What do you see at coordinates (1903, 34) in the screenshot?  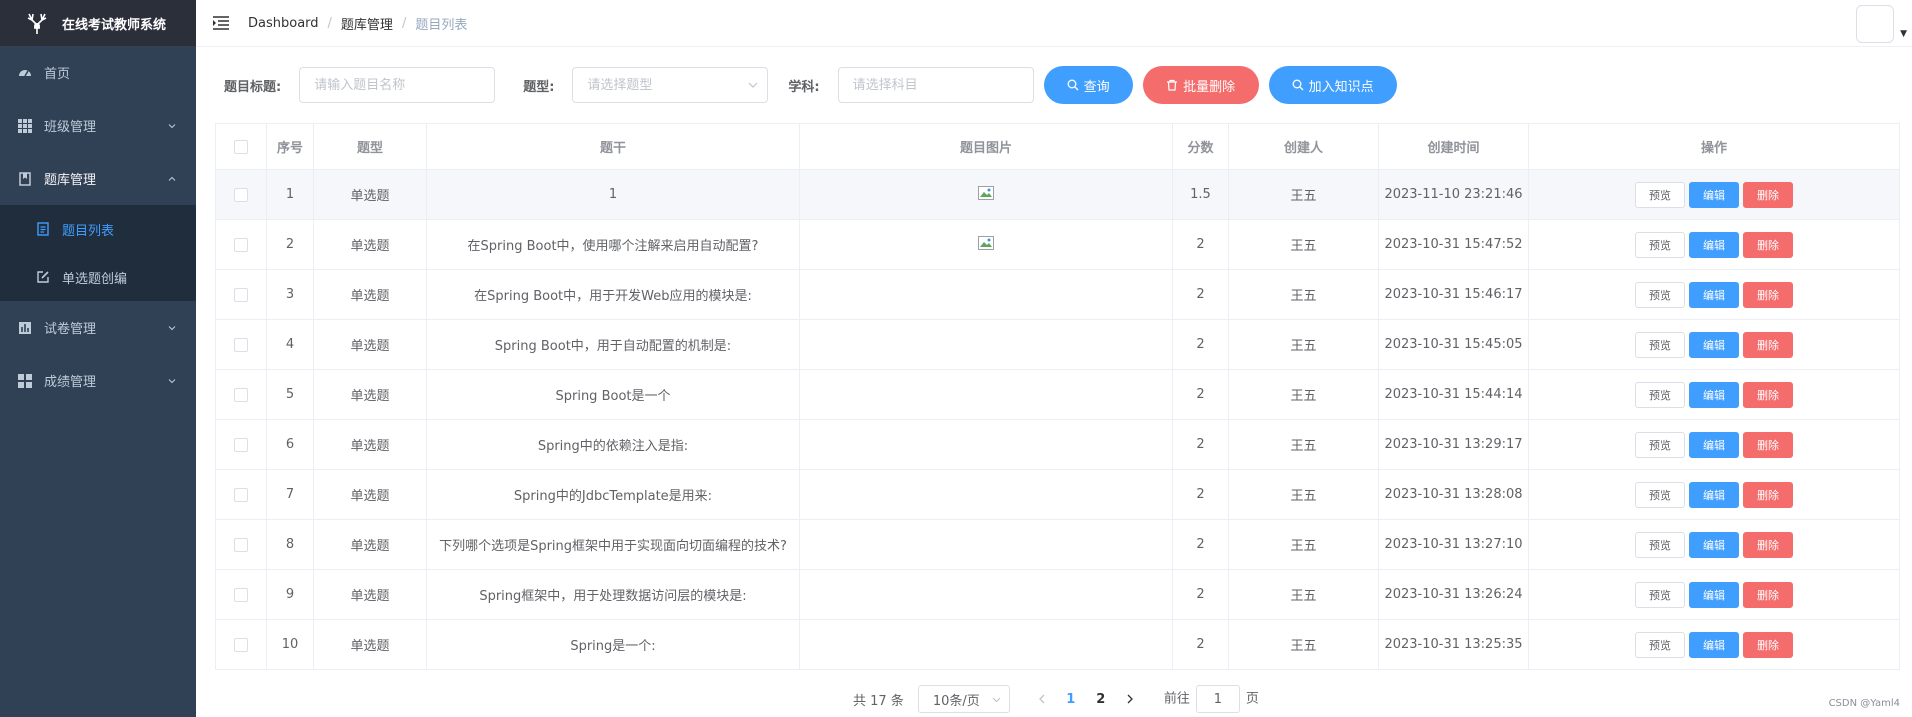 I see `caret-down-icon: ▼` at bounding box center [1903, 34].